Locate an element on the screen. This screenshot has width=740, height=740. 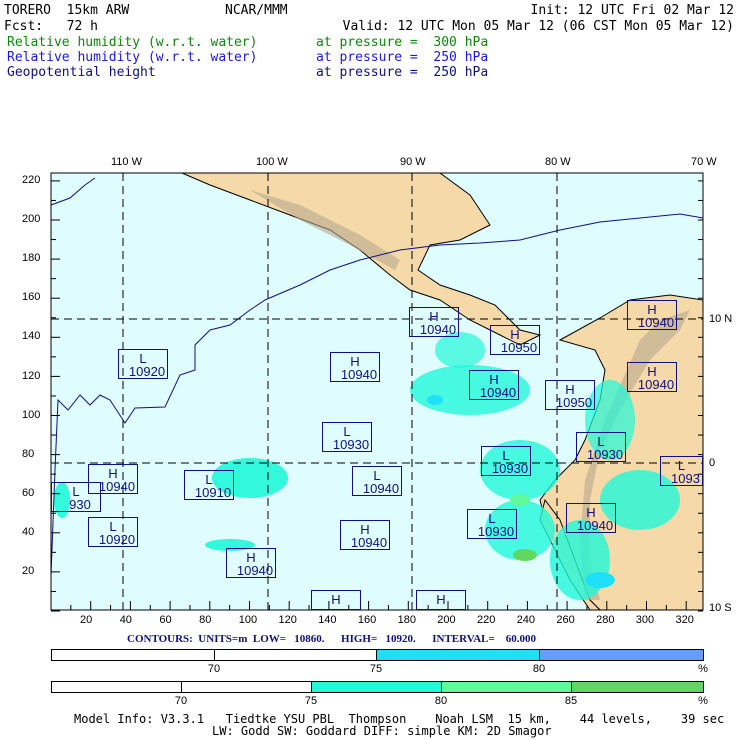
left-tick-label: 180 is located at coordinates (31, 258).